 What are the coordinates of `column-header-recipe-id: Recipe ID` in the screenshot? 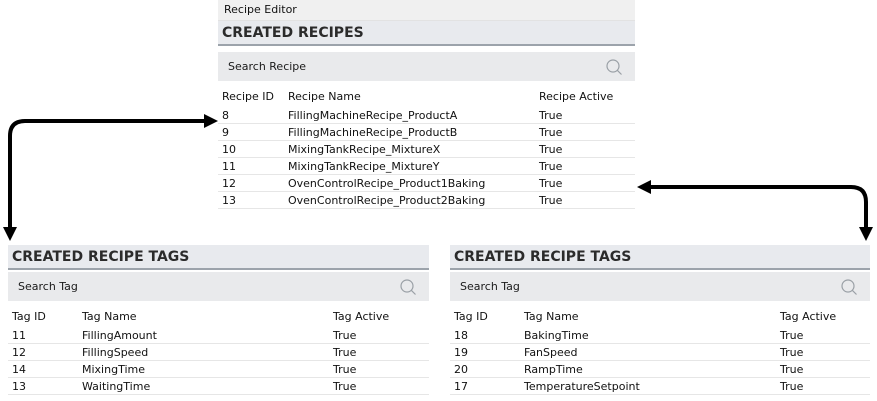 It's located at (251, 94).